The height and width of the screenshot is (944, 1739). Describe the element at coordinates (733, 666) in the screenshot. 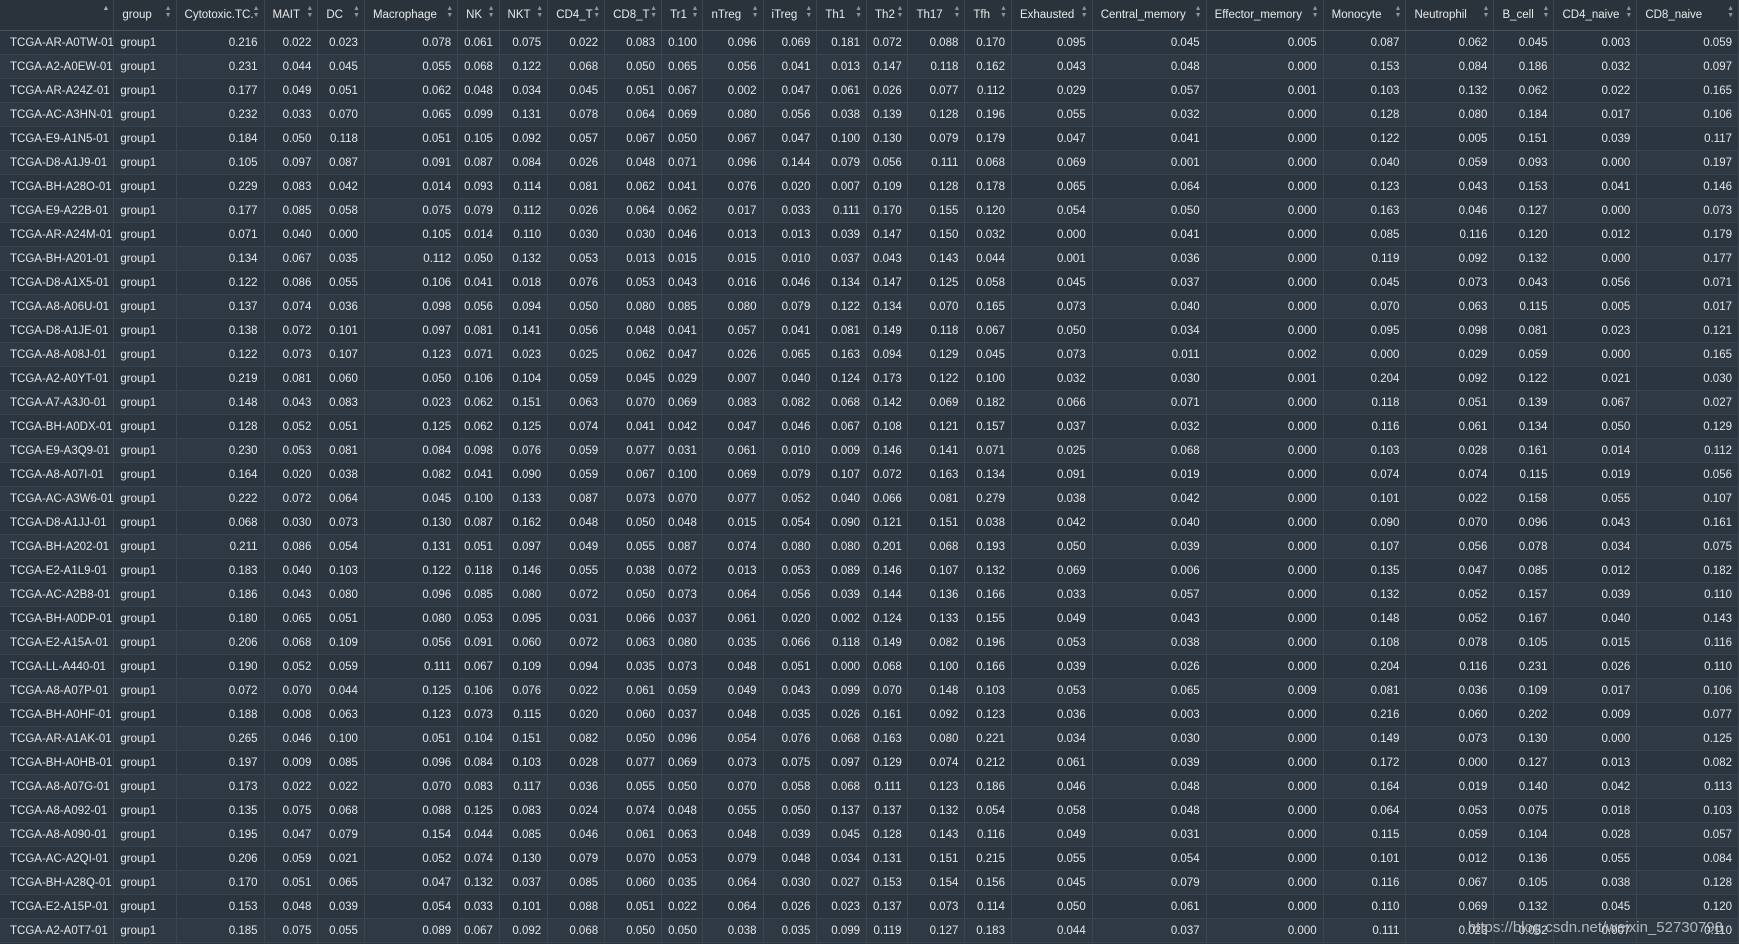

I see `value-cell: 0.048` at that location.